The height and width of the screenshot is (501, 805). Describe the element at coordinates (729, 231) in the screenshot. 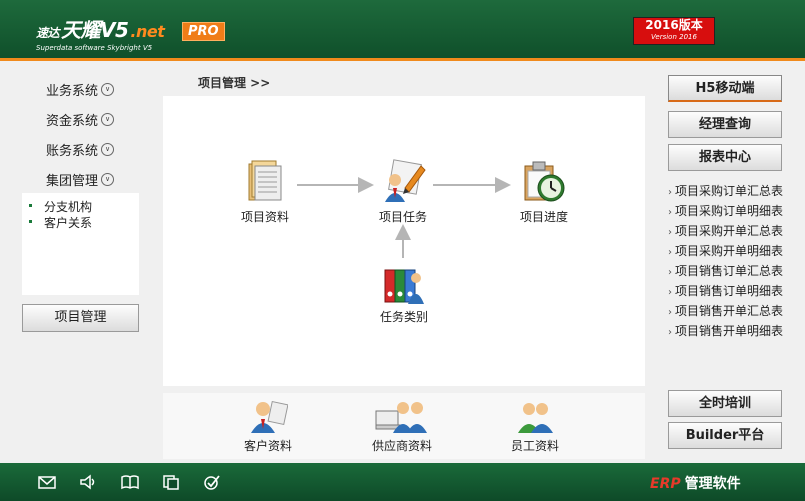

I see `report-link-label: 项目采购开单汇总表` at that location.